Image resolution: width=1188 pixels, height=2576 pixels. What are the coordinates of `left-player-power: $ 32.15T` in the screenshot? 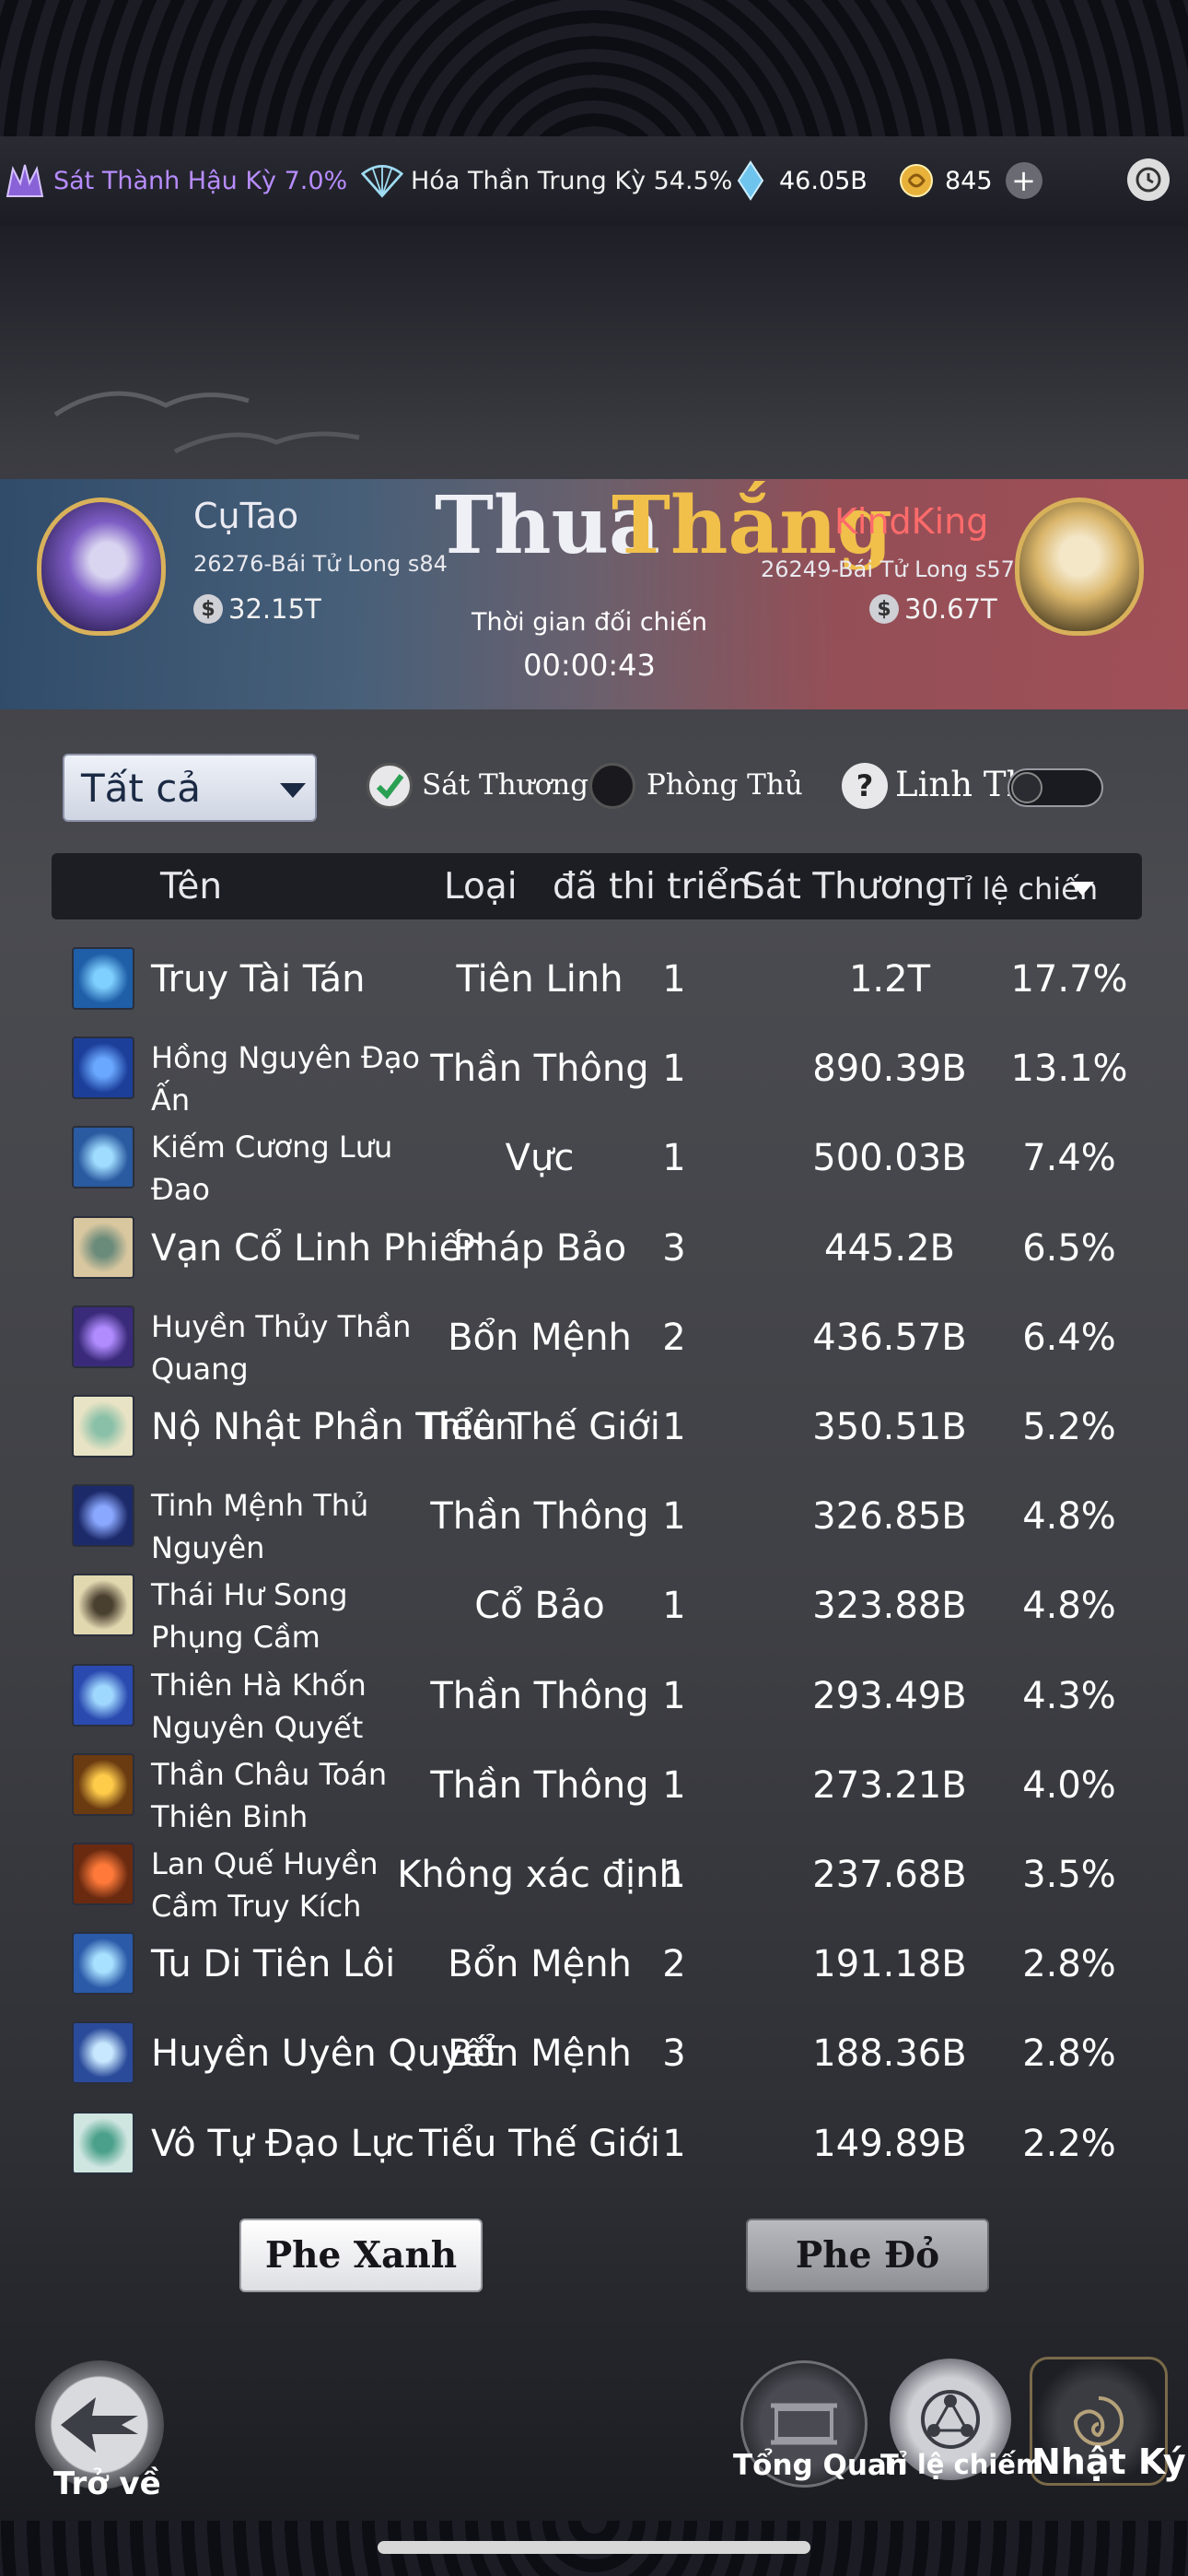 It's located at (257, 609).